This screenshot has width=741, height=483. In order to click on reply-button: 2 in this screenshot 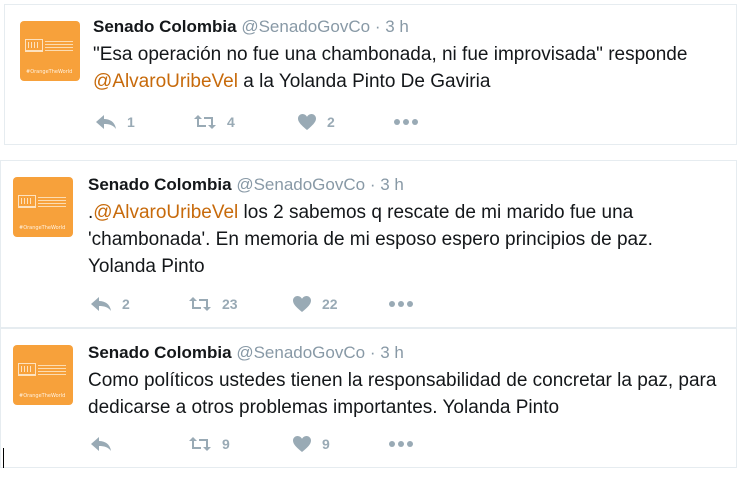, I will do `click(110, 304)`.